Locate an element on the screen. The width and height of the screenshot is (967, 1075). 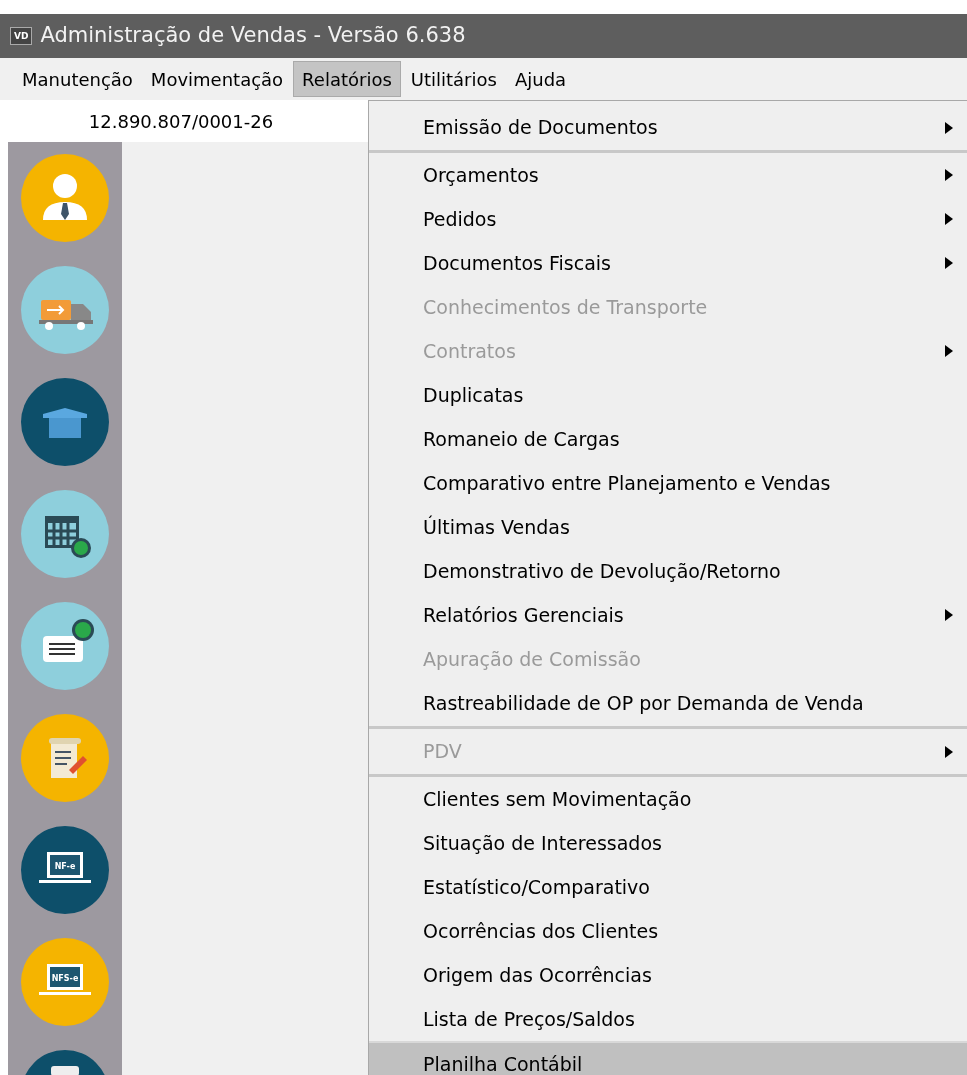
dropdown-item: Documentos Fiscais is located at coordinates (668, 263).